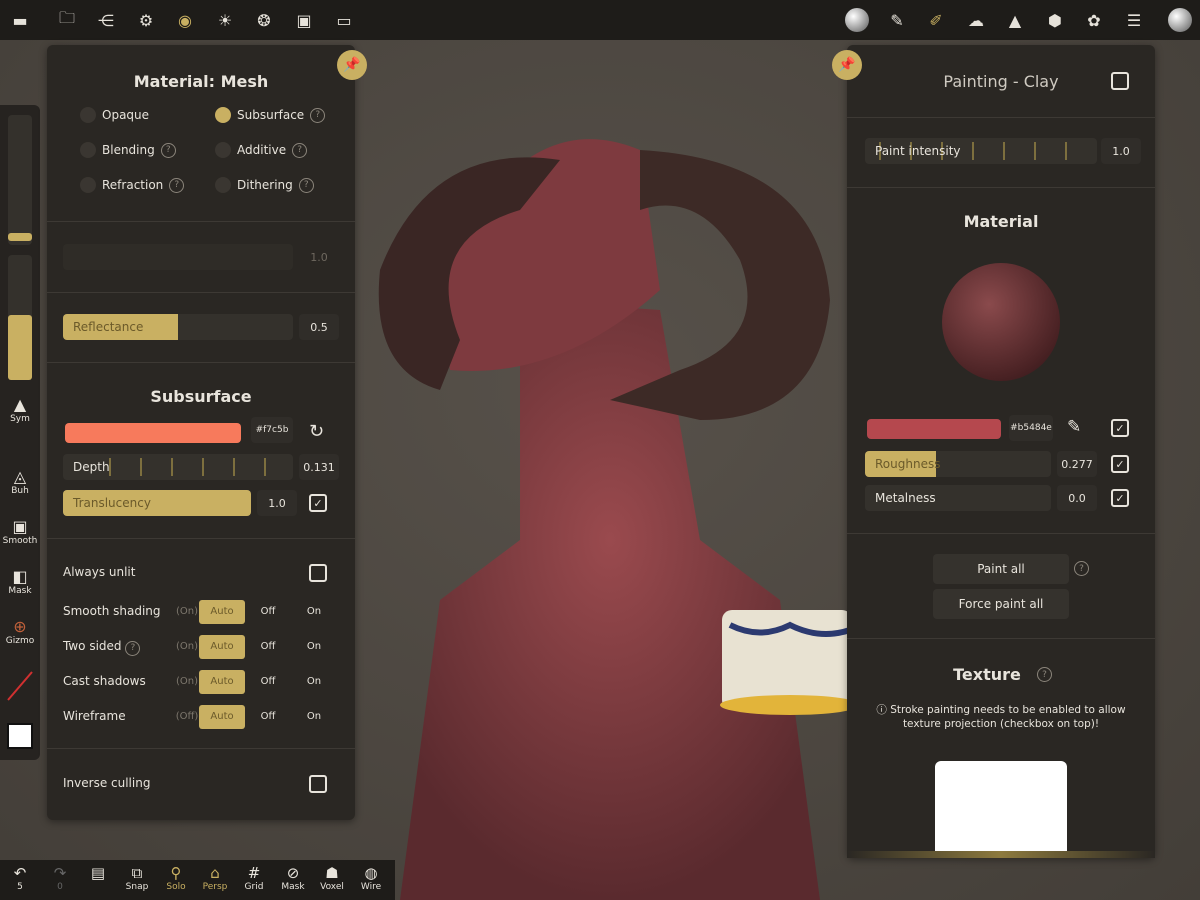  What do you see at coordinates (1031, 428) in the screenshot?
I see `paint-color-hex: #b5484e` at bounding box center [1031, 428].